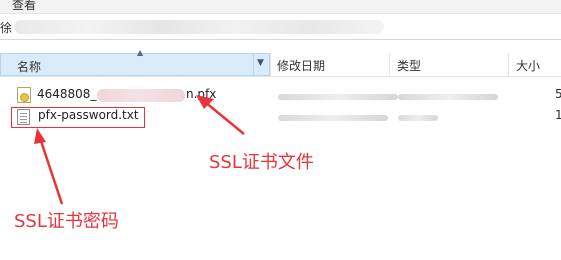 This screenshot has width=561, height=260. What do you see at coordinates (261, 162) in the screenshot?
I see `annotation-cert-file: SSL证书文件` at bounding box center [261, 162].